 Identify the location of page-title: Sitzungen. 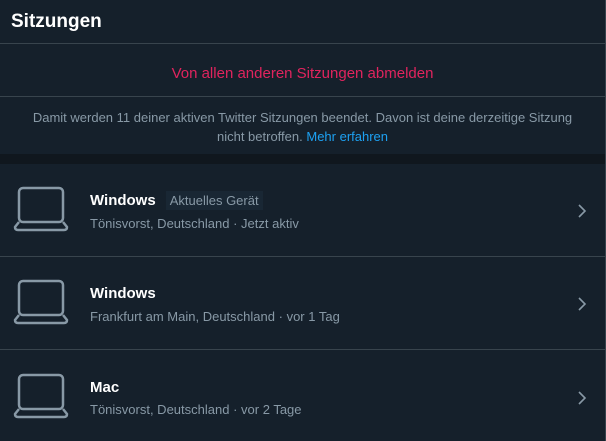
(56, 21).